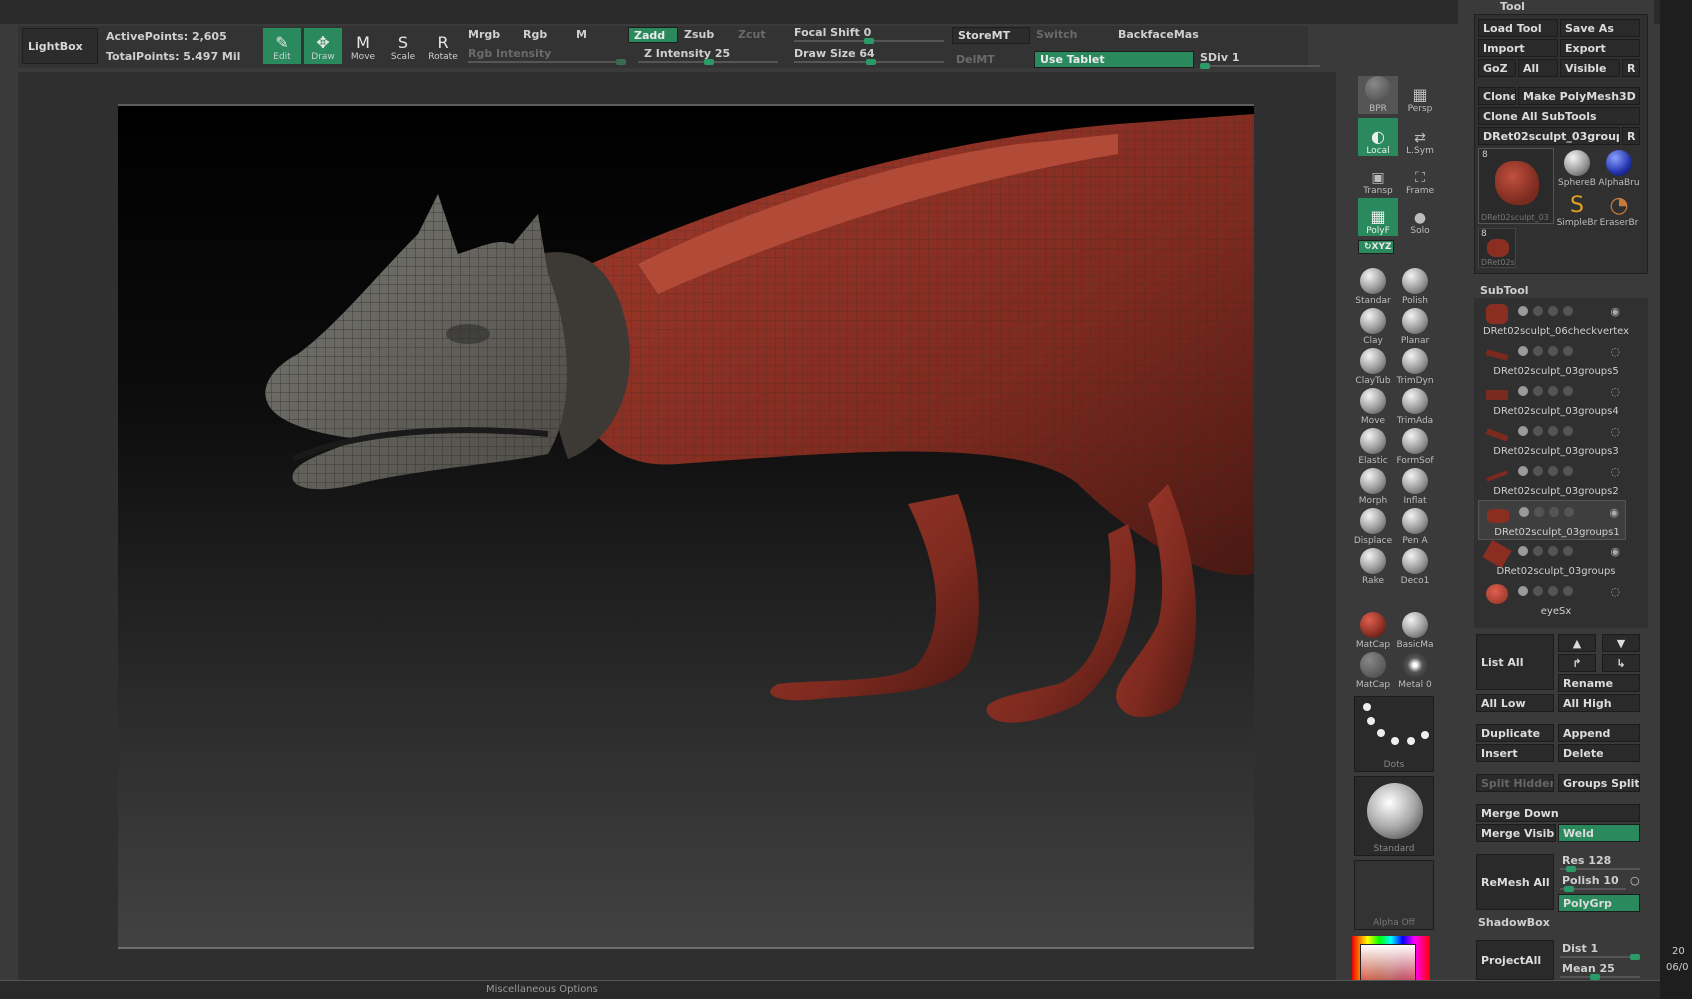 The image size is (1692, 999). Describe the element at coordinates (1590, 68) in the screenshot. I see `goz-visible-button: Visible` at that location.